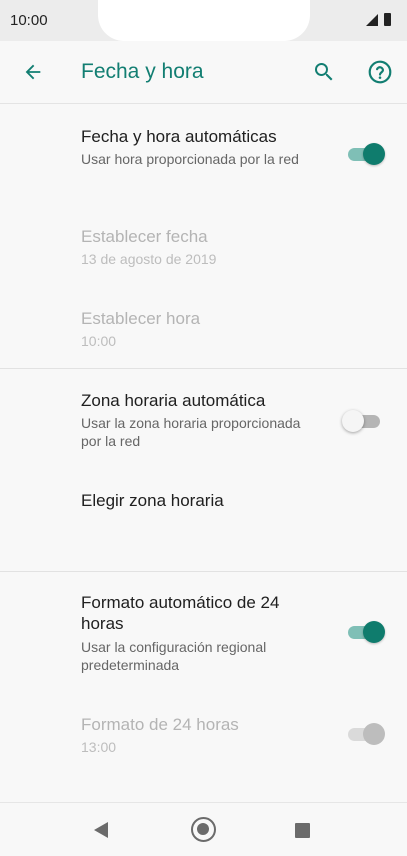  What do you see at coordinates (149, 259) in the screenshot?
I see `setting-subtitle: 13 de agosto de 2019` at bounding box center [149, 259].